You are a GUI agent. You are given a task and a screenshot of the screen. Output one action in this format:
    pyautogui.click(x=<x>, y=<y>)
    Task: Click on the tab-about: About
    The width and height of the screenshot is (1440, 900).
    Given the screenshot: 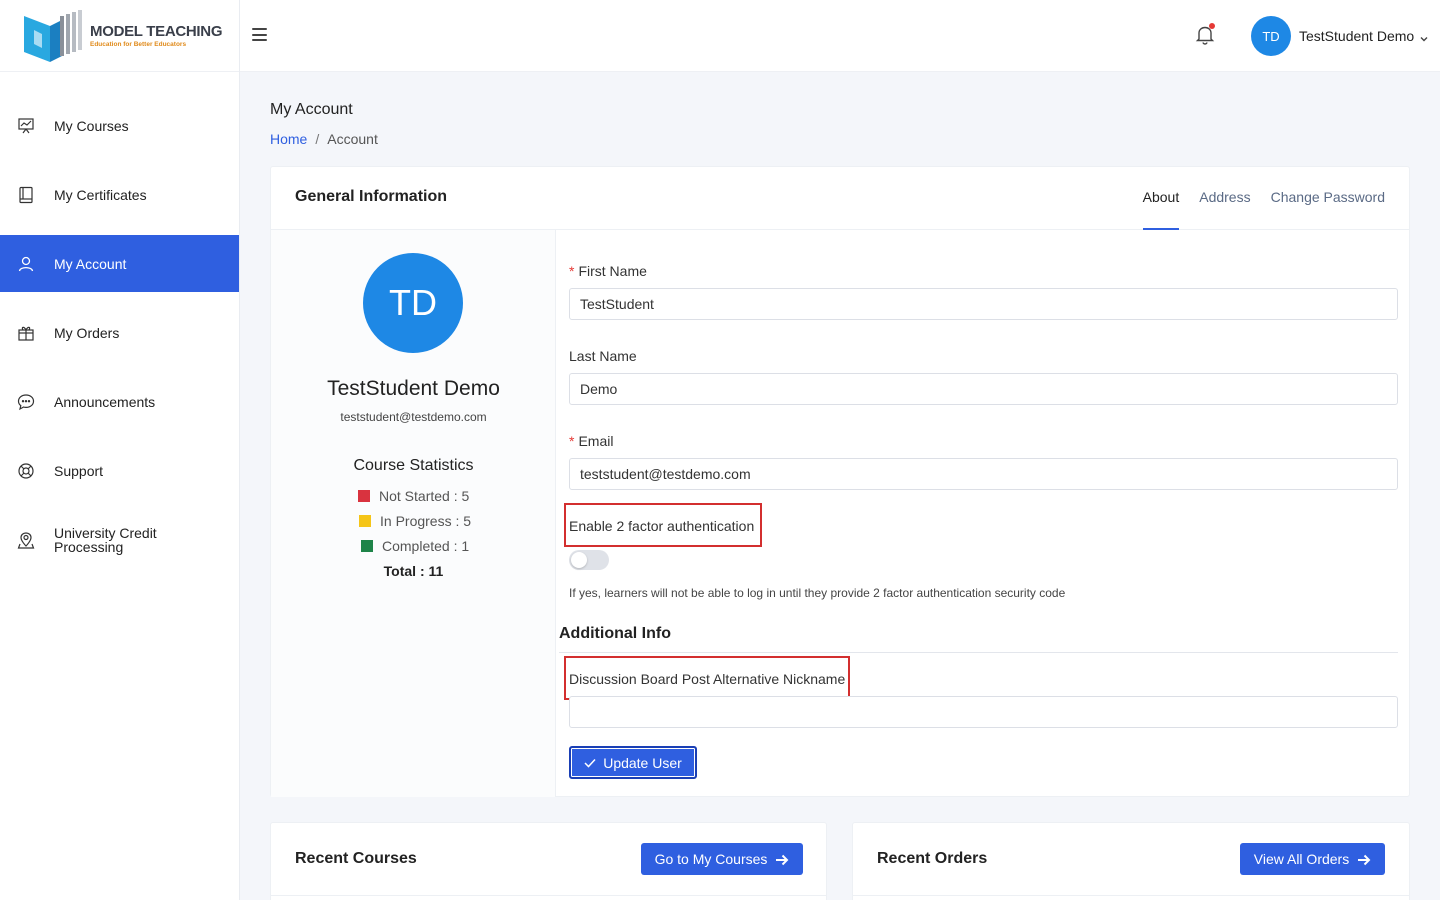 What is the action you would take?
    pyautogui.click(x=1161, y=198)
    